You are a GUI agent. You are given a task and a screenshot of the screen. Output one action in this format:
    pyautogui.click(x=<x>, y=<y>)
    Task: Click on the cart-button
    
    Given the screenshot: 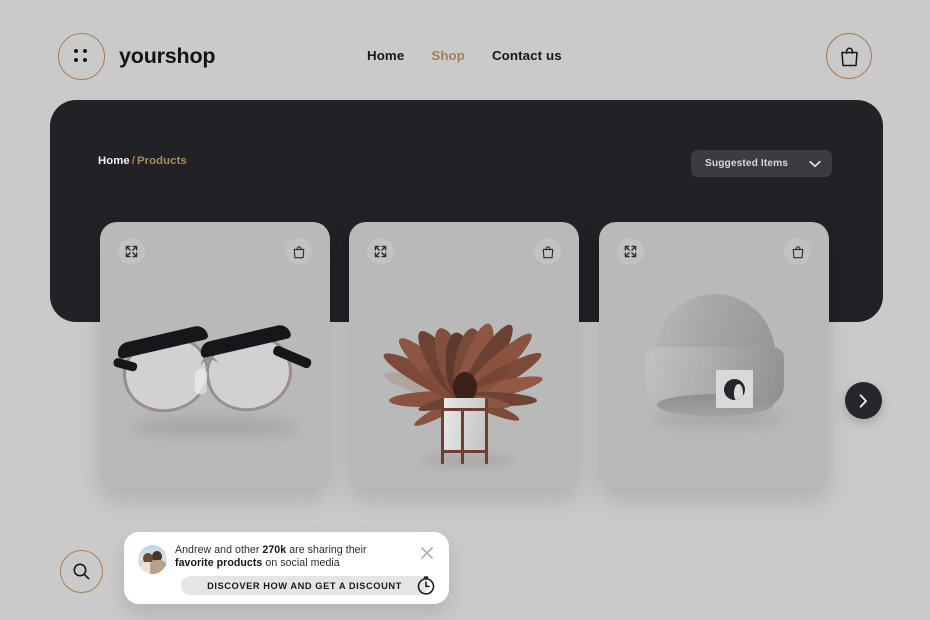 What is the action you would take?
    pyautogui.click(x=849, y=56)
    